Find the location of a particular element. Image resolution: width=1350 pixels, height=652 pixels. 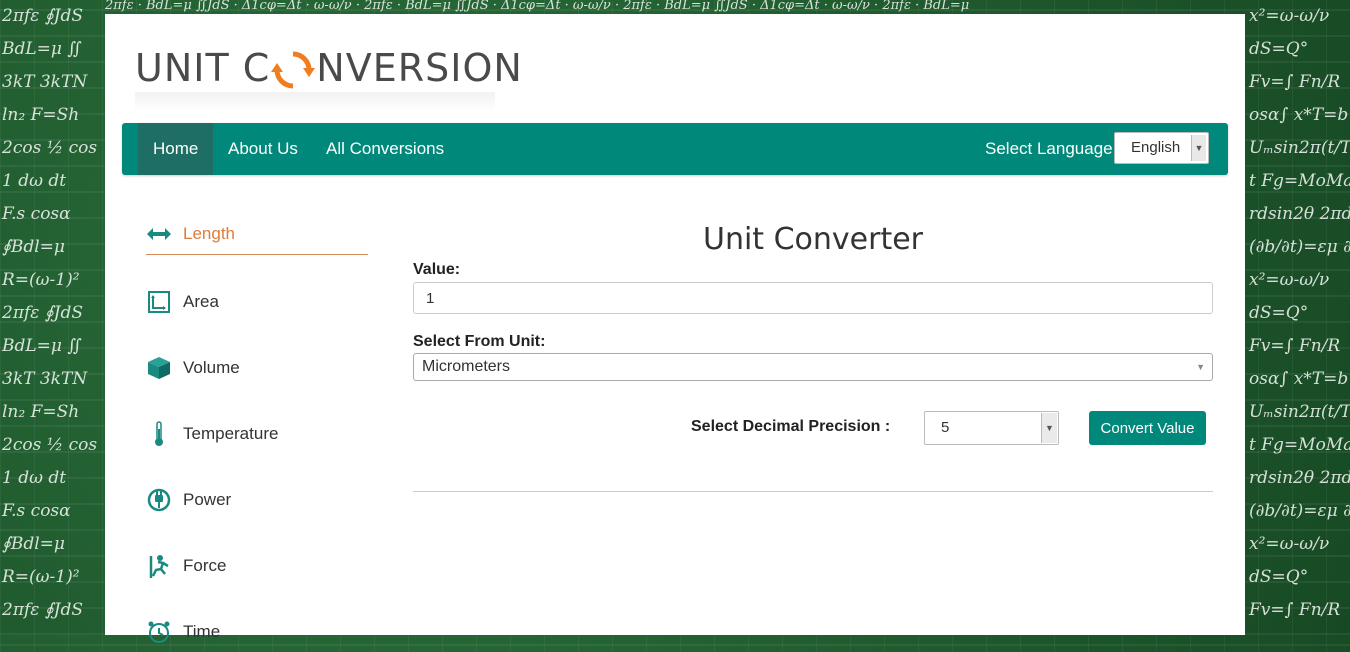

sidebar-item-temperature: Temperature is located at coordinates (257, 434).